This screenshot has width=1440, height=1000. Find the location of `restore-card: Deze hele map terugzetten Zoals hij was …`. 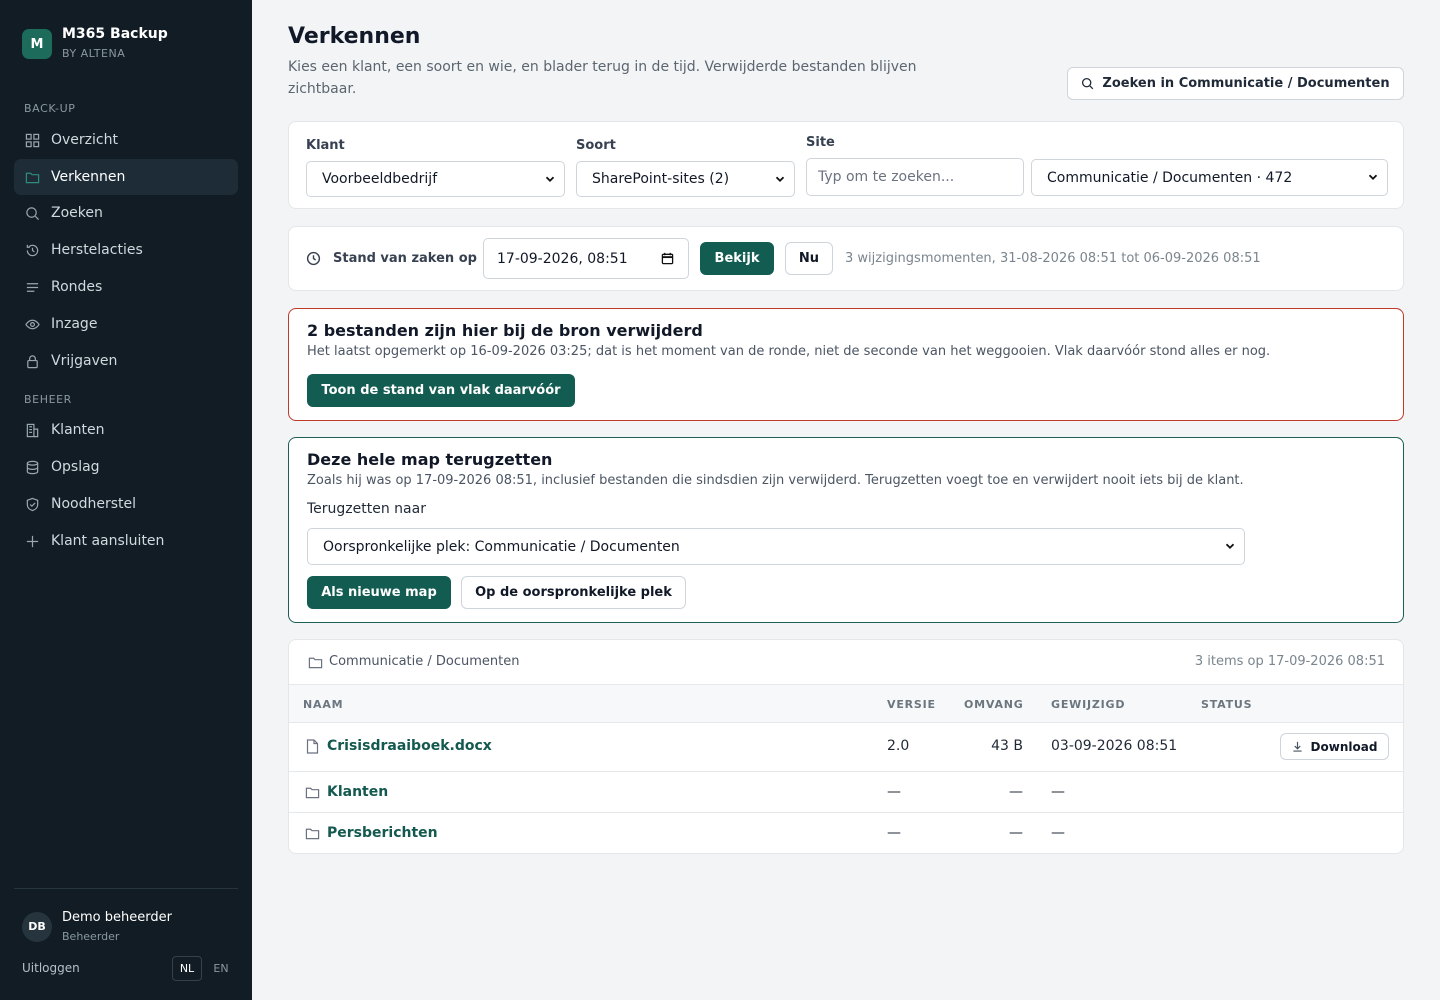

restore-card: Deze hele map terugzetten Zoals hij was … is located at coordinates (846, 530).